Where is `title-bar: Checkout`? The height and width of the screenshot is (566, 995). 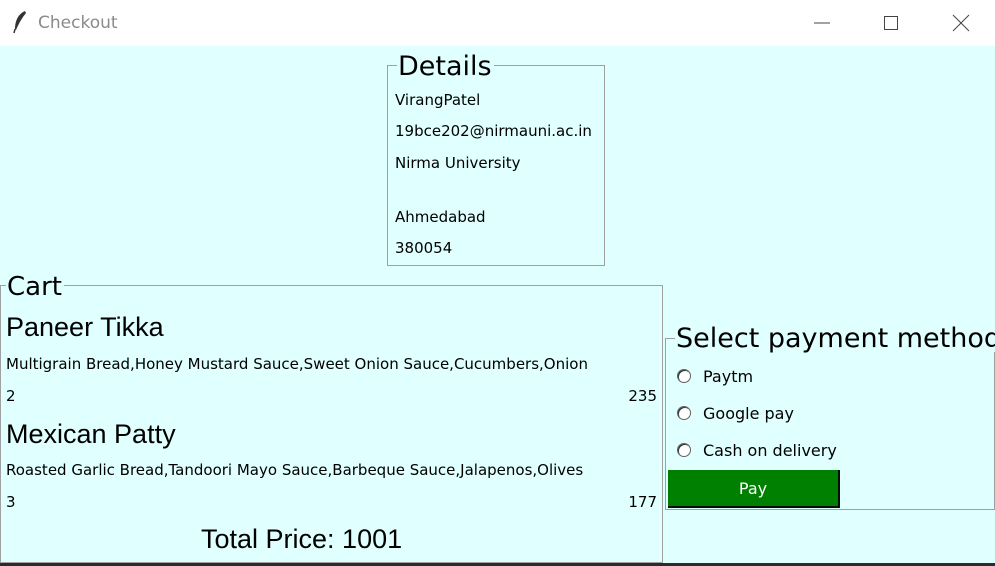
title-bar: Checkout is located at coordinates (497, 23).